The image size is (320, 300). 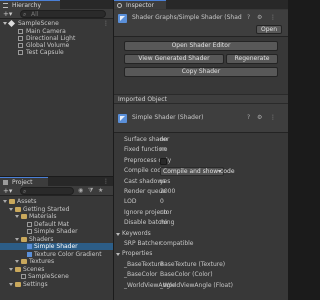 I want to click on project-tree-item: Materials, so click(x=56, y=216).